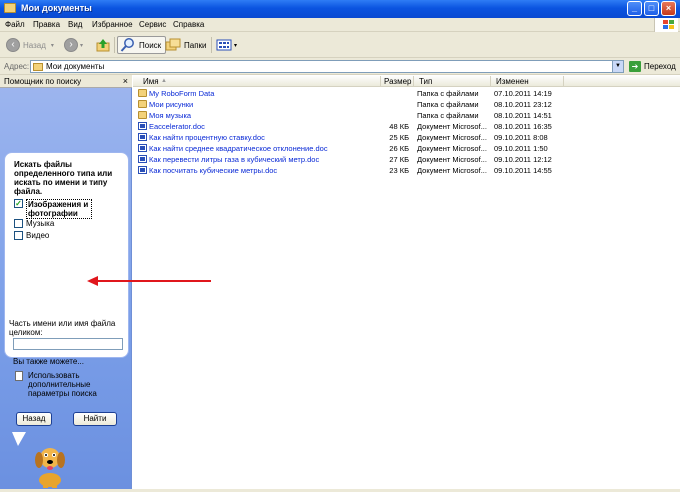 Image resolution: width=680 pixels, height=492 pixels. What do you see at coordinates (182, 93) in the screenshot?
I see `file-name: My RoboForm Data` at bounding box center [182, 93].